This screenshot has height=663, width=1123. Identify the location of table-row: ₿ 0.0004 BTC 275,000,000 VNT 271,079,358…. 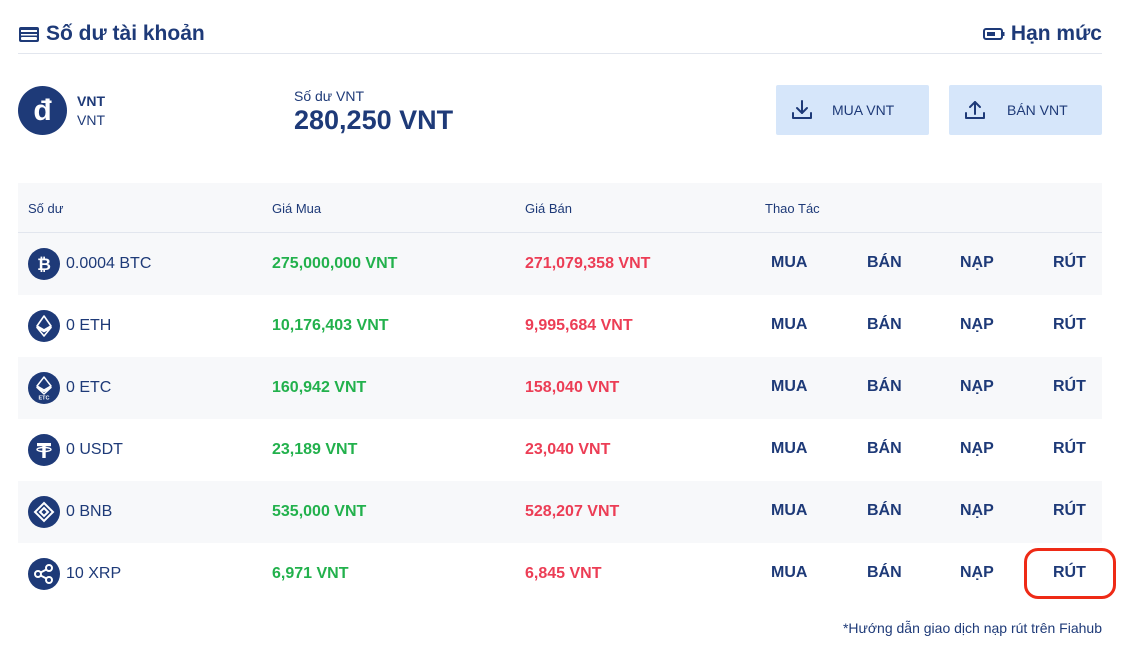
(560, 264).